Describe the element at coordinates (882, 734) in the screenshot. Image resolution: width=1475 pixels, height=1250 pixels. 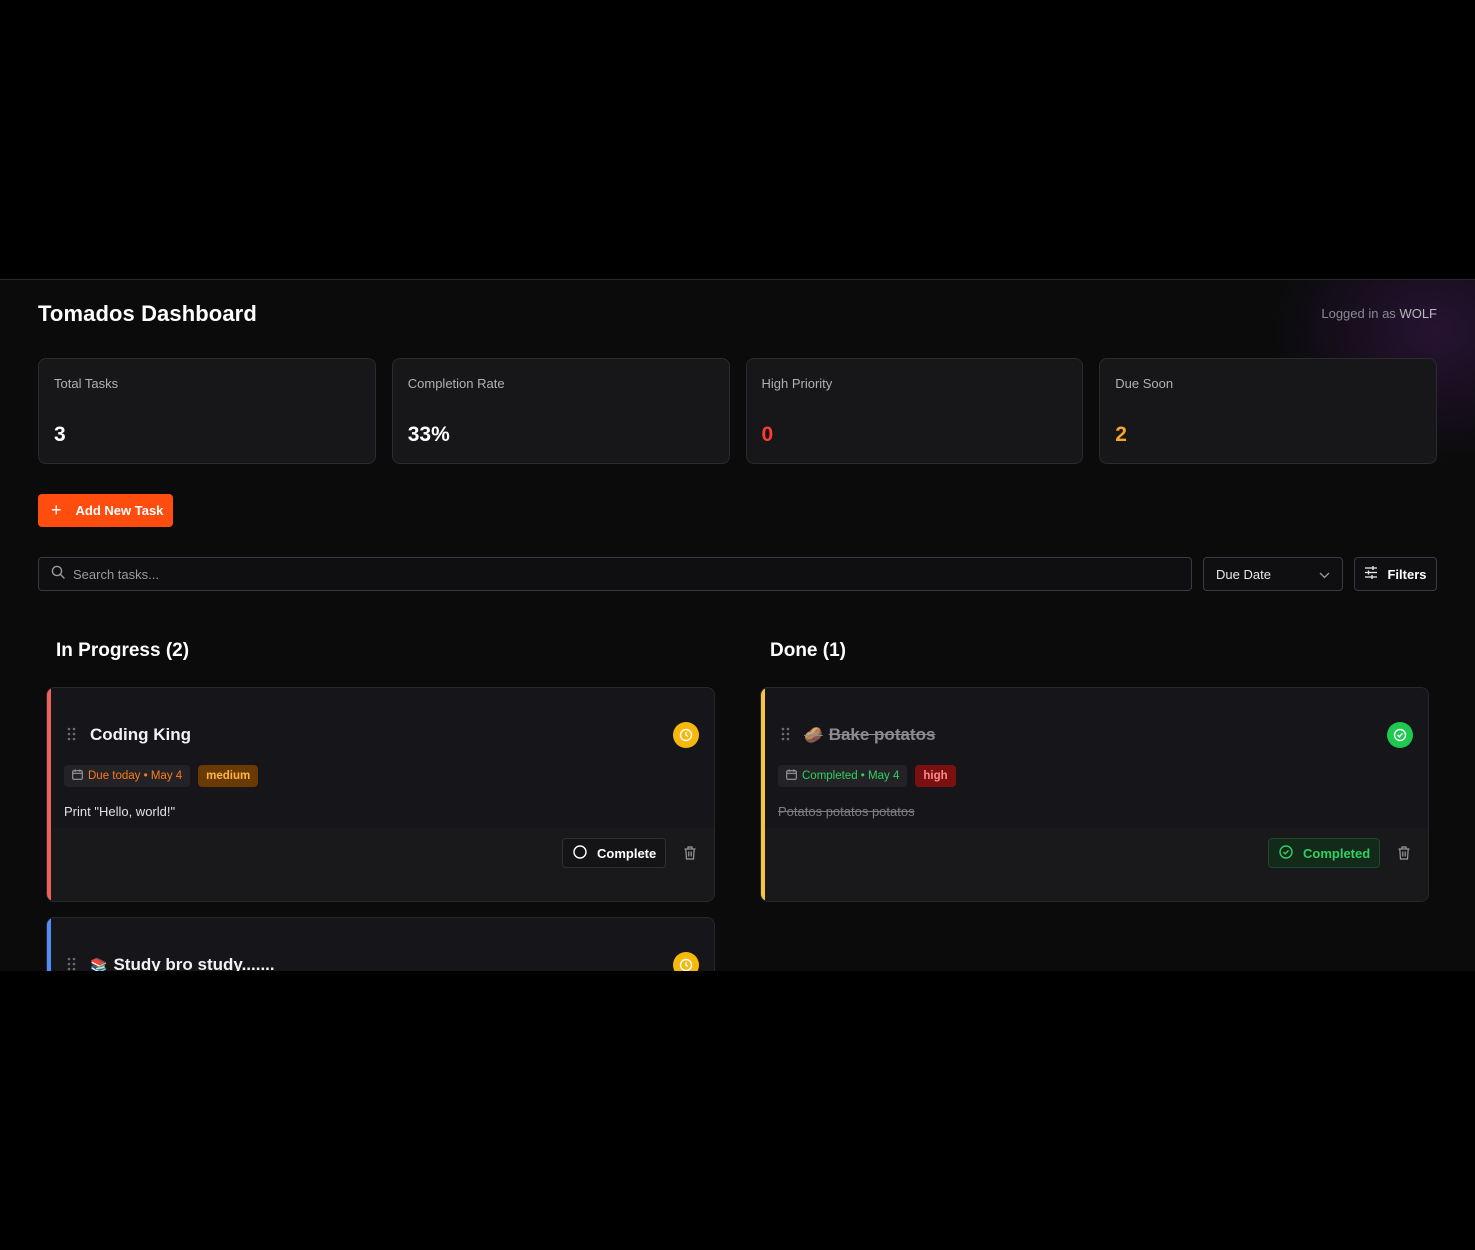
I see `task-title-text: Bake potatos` at that location.